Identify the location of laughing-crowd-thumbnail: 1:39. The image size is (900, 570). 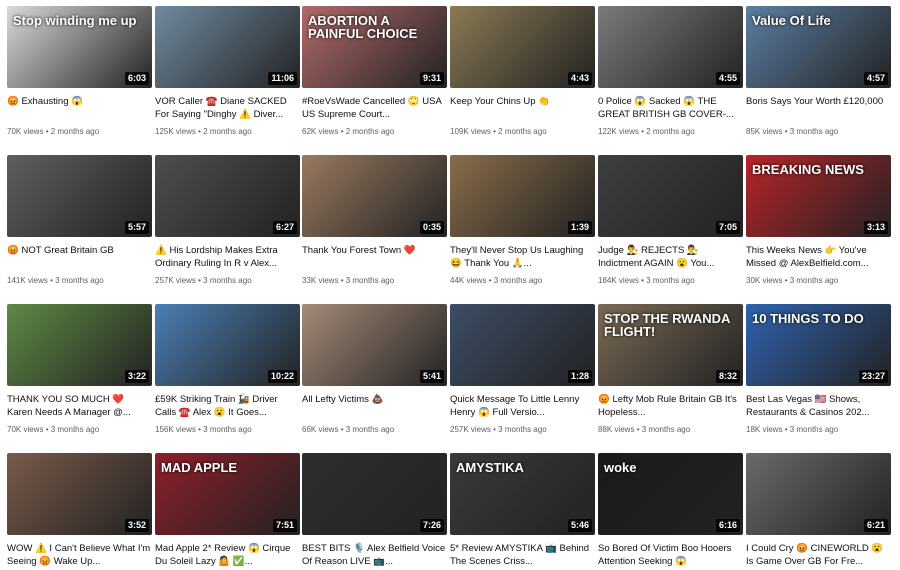
(522, 196).